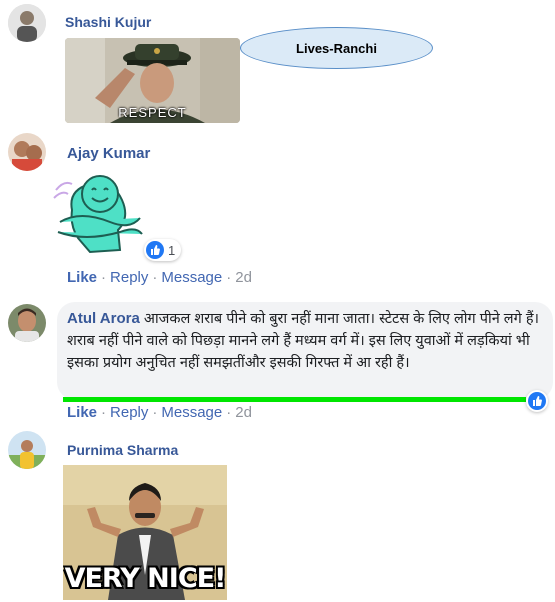  I want to click on annotation-label: Lives-Ranchi, so click(336, 48).